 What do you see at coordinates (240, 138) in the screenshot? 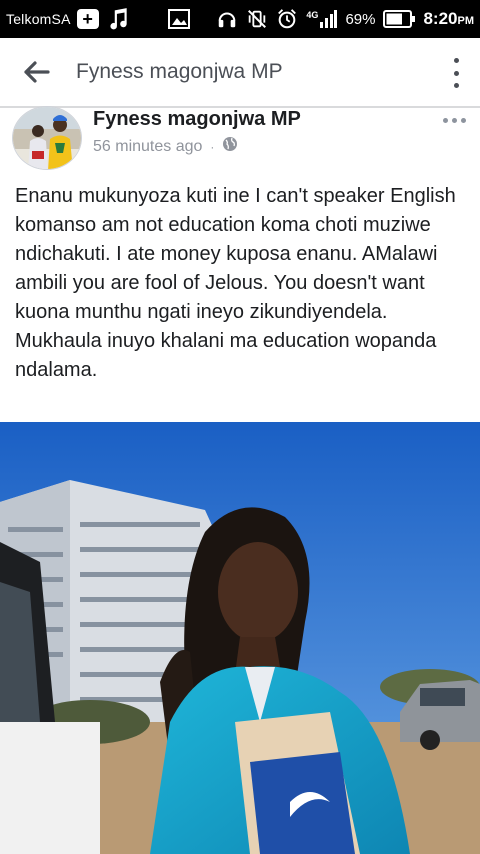
I see `post-header: Fyness magonjwa MP 56 minutes ago ·` at bounding box center [240, 138].